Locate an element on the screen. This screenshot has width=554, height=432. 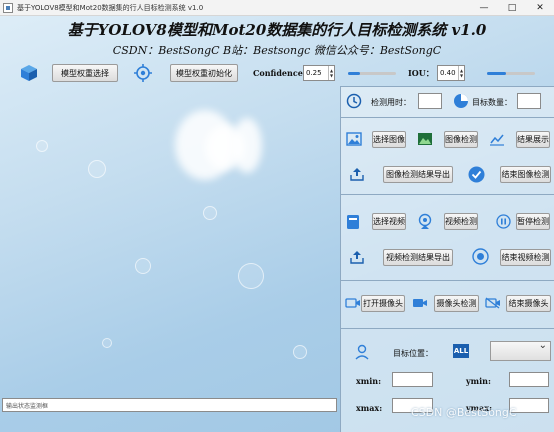
xmin-label: xmin: is located at coordinates (369, 381).